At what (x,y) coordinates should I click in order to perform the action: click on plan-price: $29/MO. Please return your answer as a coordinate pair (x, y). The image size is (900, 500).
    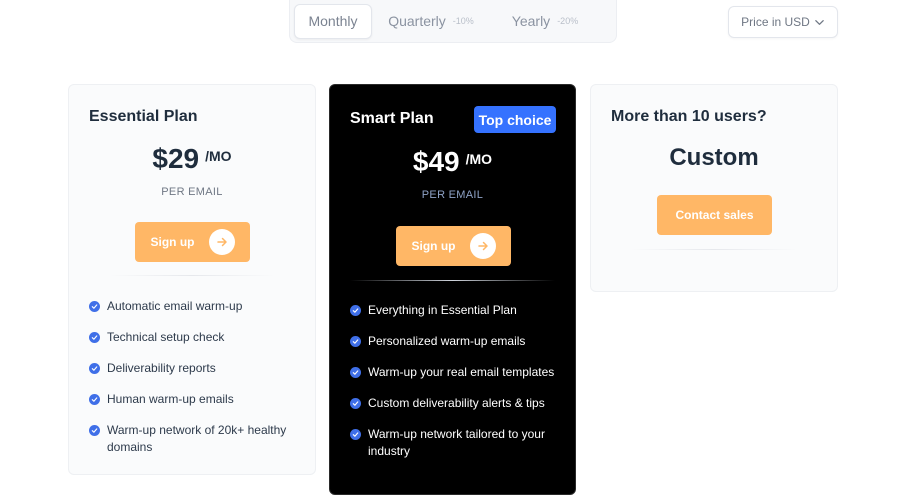
    Looking at the image, I should click on (192, 159).